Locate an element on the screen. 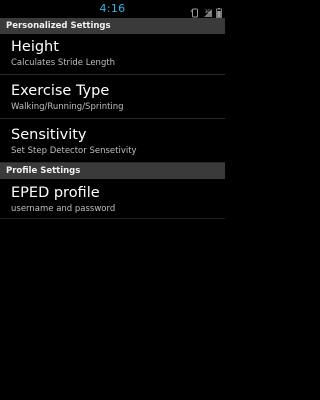 The width and height of the screenshot is (320, 400). svg-text: 3G is located at coordinates (208, 11).